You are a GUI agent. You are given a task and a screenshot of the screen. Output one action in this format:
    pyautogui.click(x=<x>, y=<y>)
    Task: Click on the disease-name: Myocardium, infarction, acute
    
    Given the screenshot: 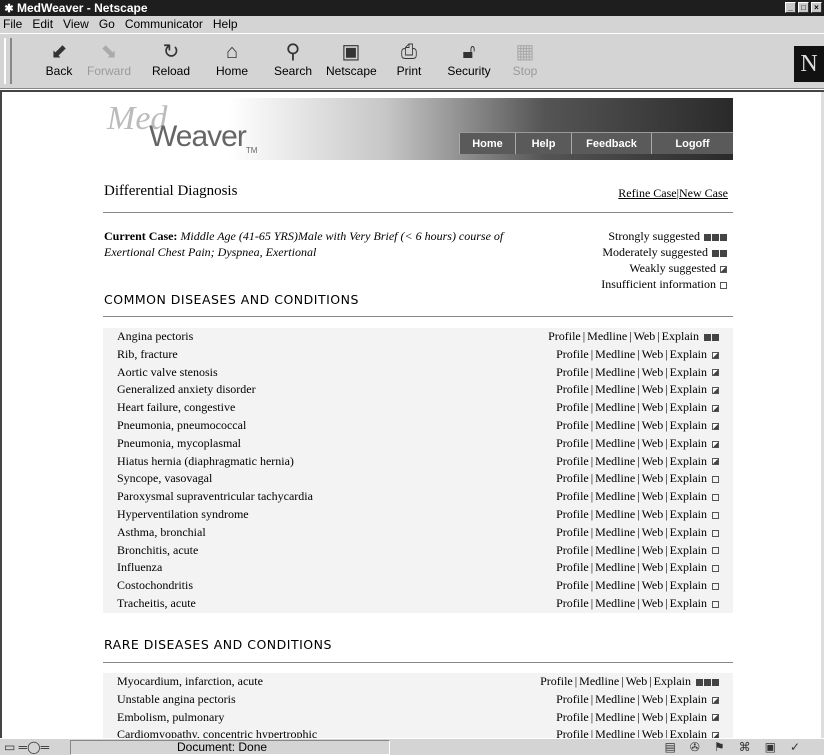 What is the action you would take?
    pyautogui.click(x=190, y=682)
    